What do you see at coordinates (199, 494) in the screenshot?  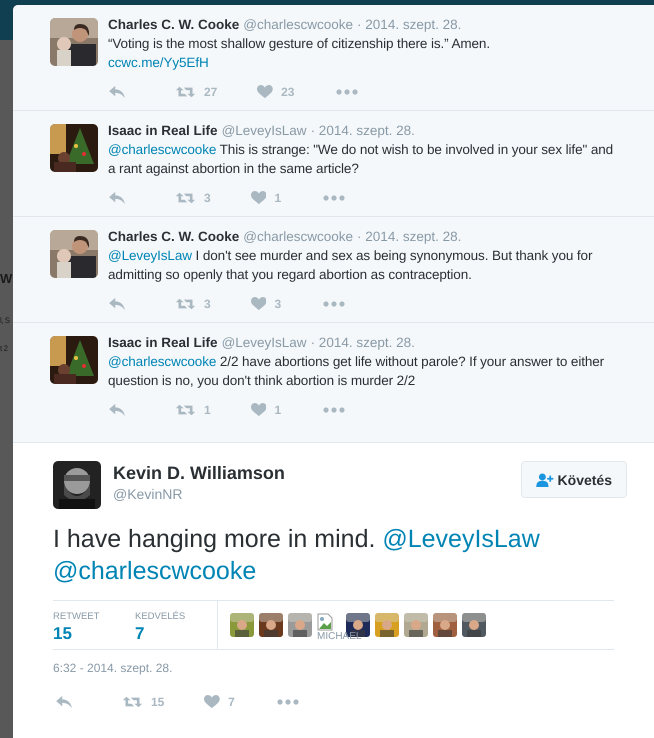 I see `user-handle: @KevinNR` at bounding box center [199, 494].